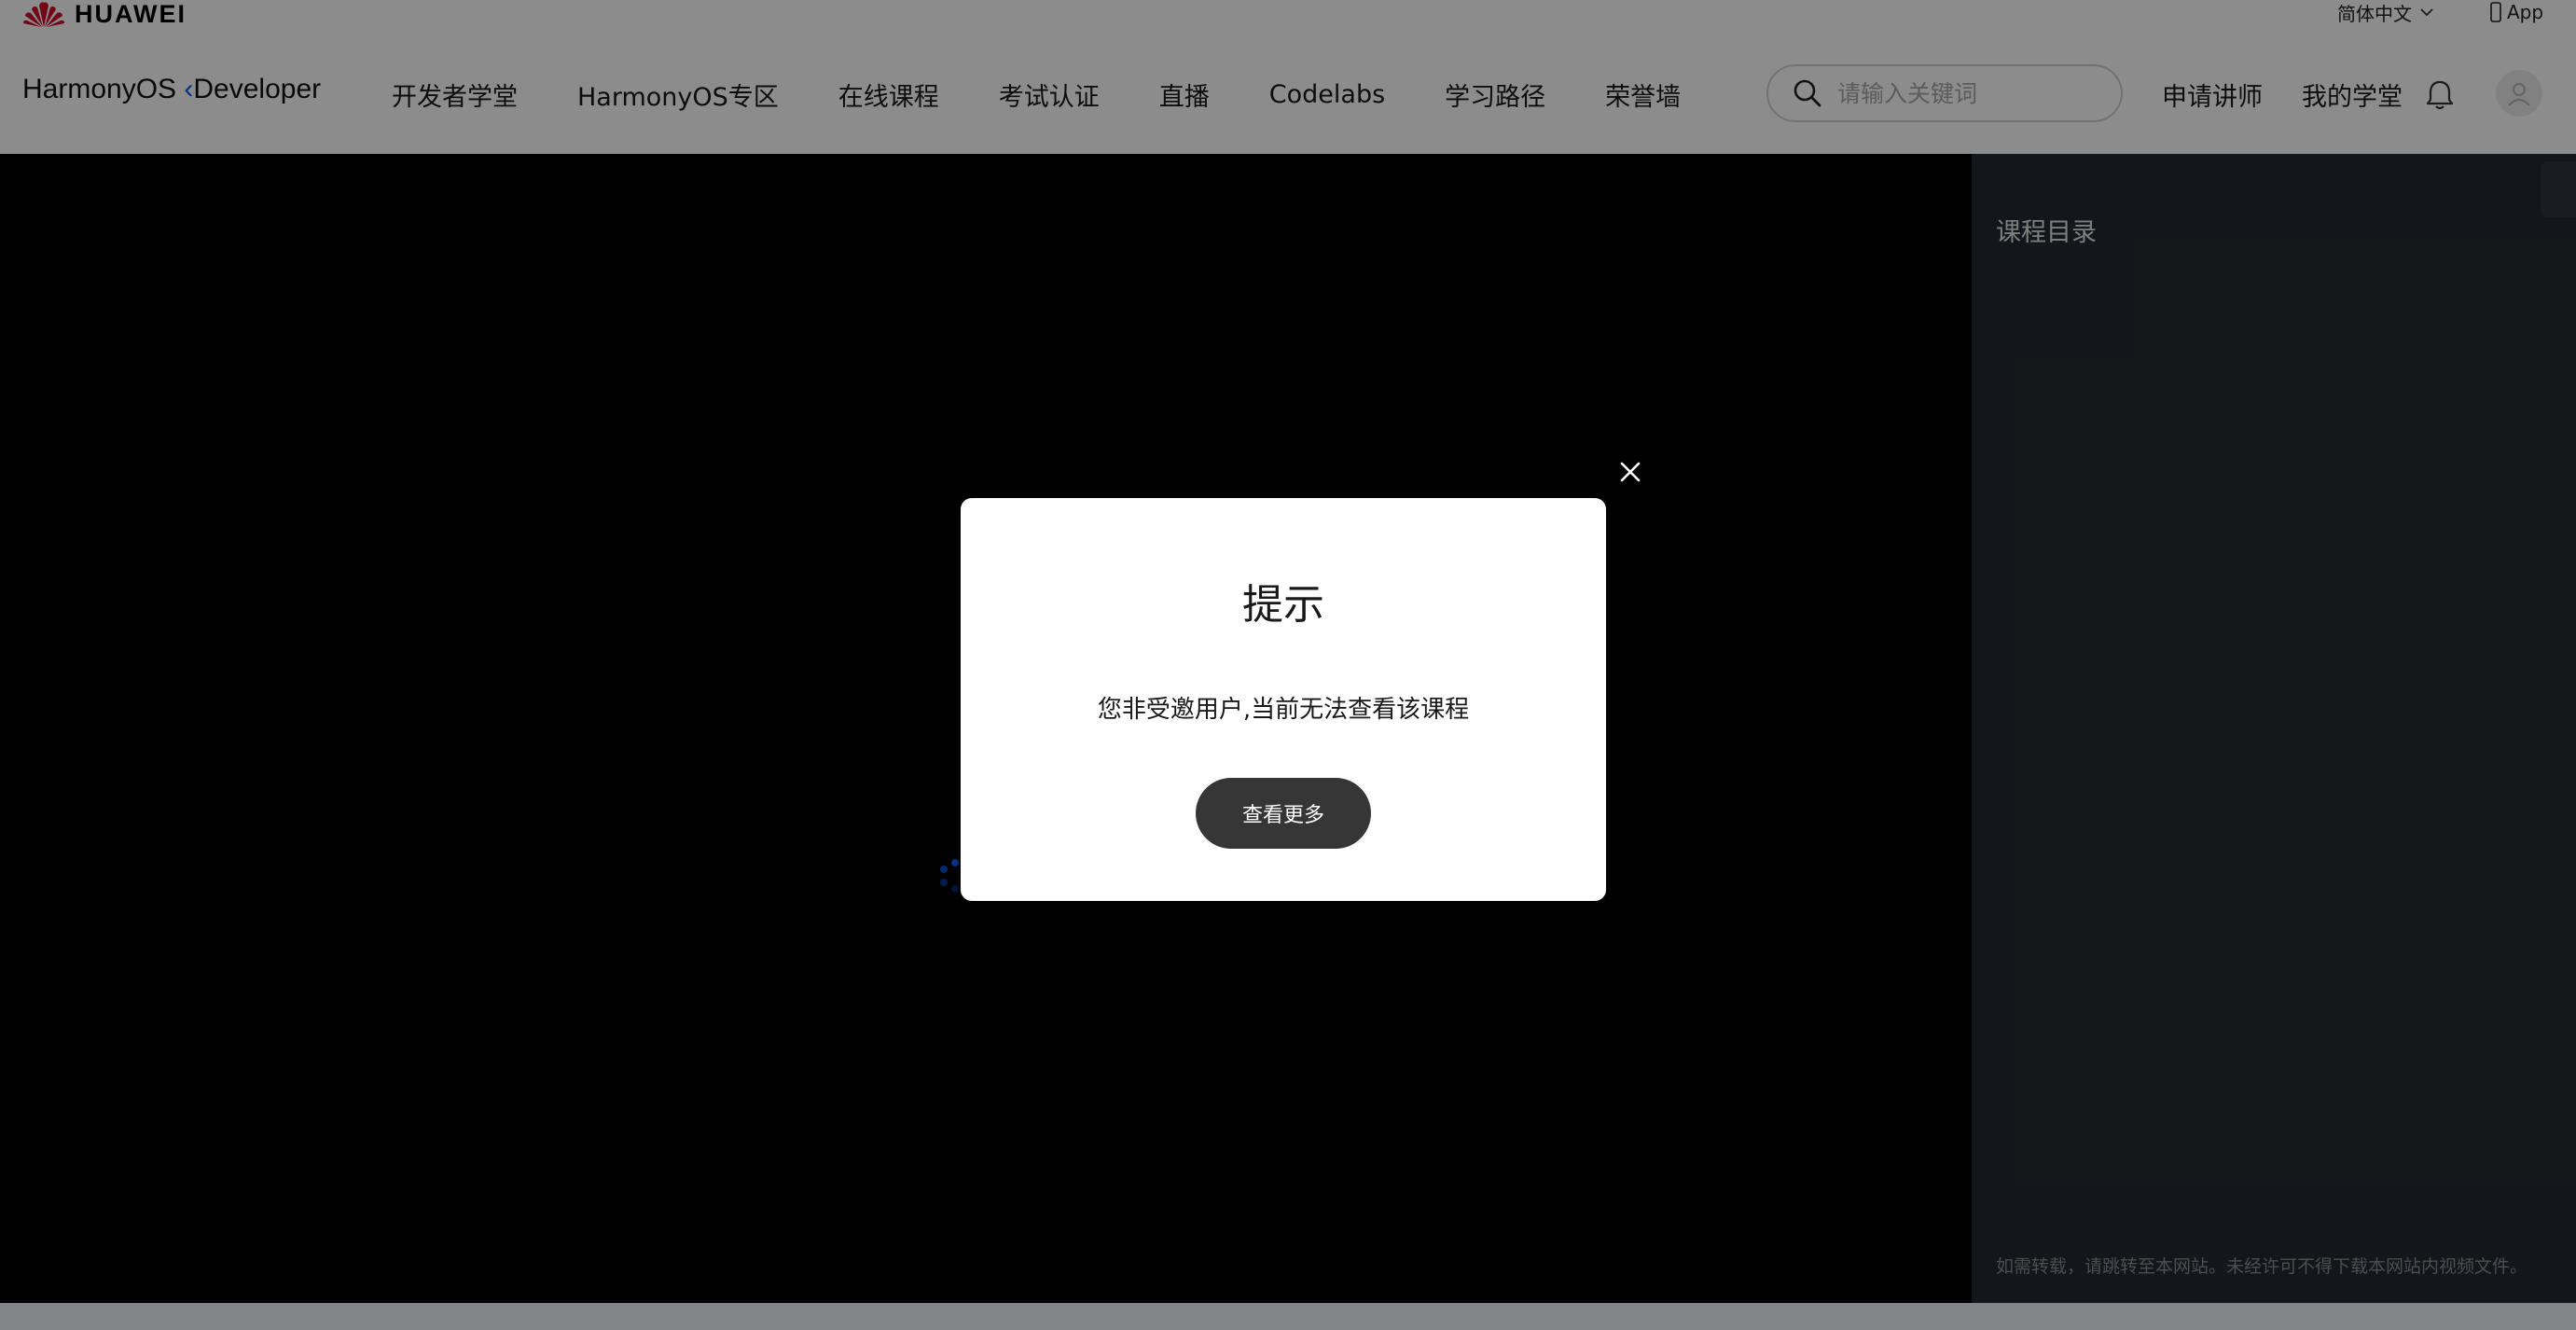 This screenshot has height=1330, width=2576. Describe the element at coordinates (1283, 710) in the screenshot. I see `dialog-message: 您非受邀用户,当前无法查看该课程` at that location.